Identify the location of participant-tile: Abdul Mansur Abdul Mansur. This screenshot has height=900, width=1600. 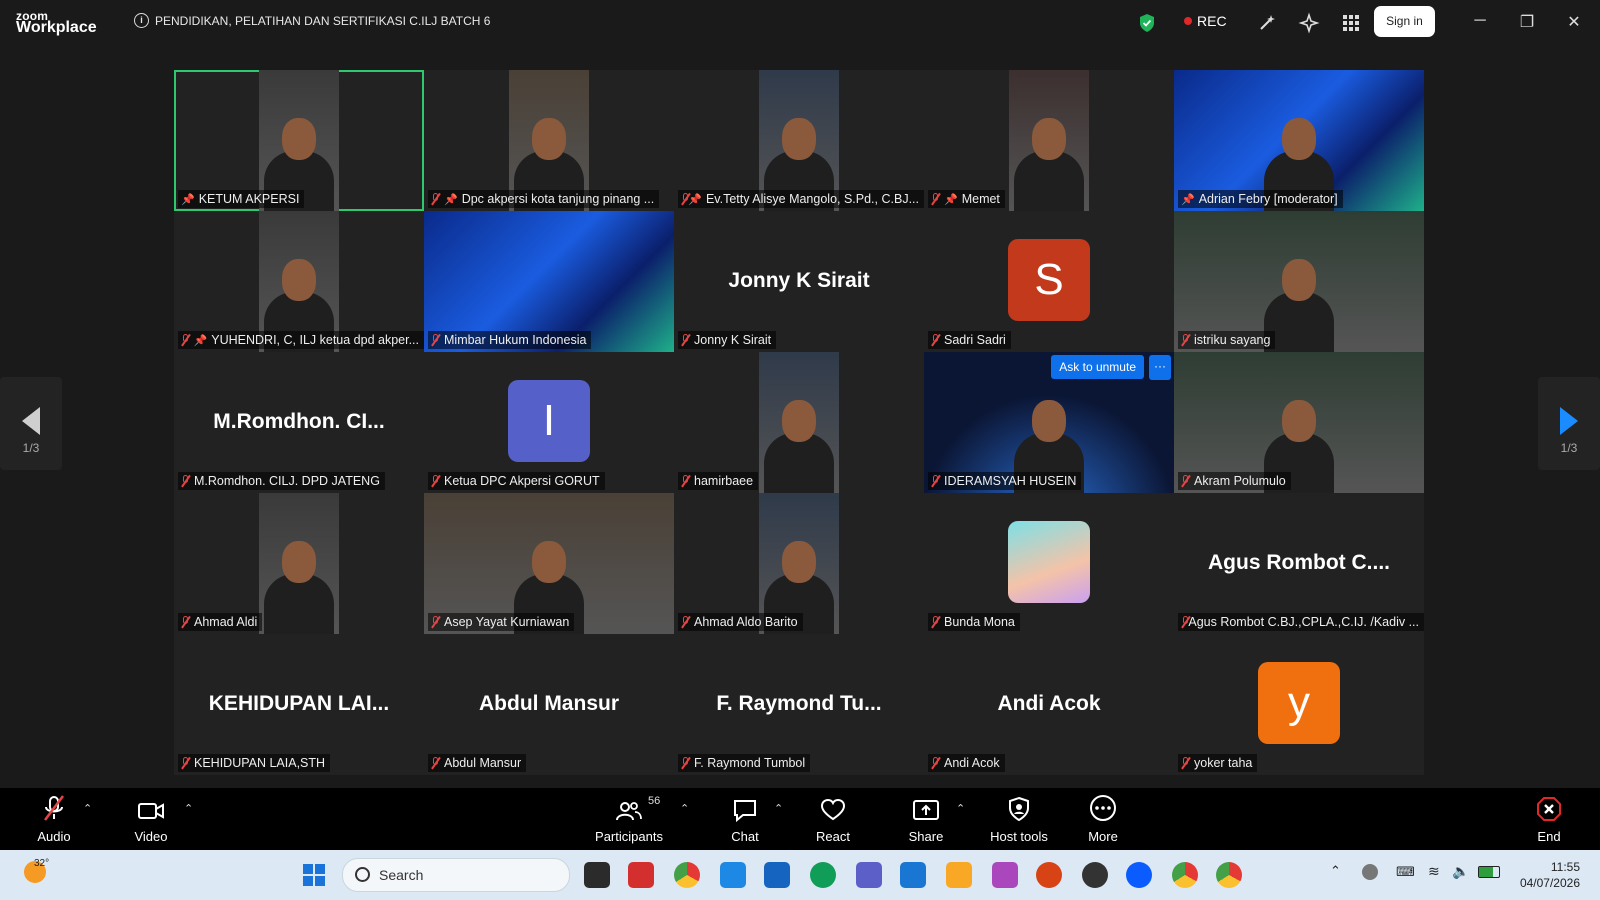
(549, 704).